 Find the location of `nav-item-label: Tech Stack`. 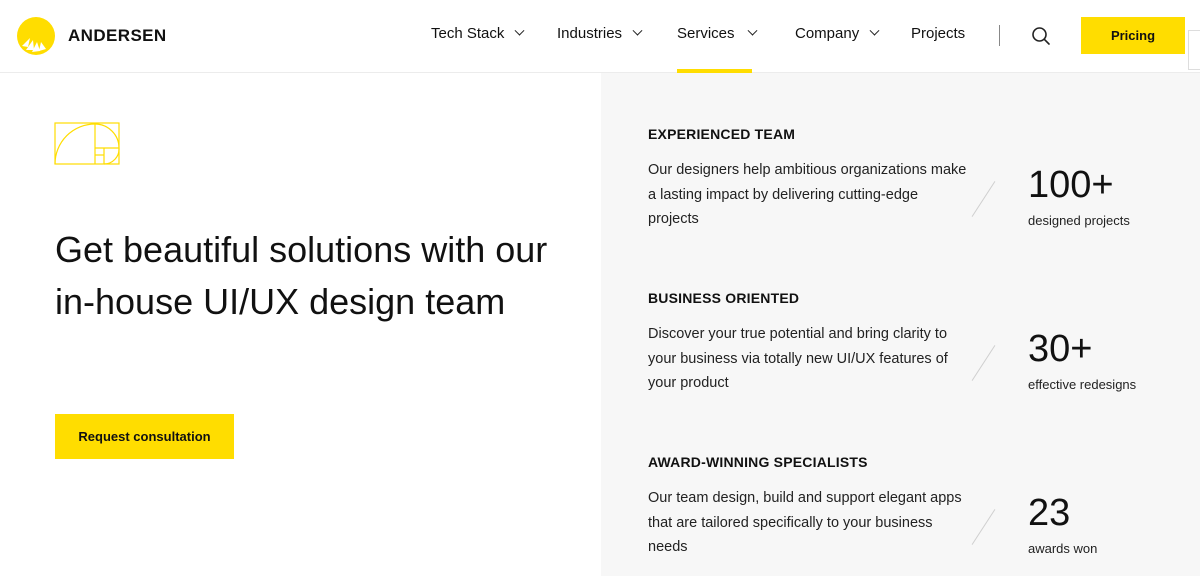

nav-item-label: Tech Stack is located at coordinates (468, 33).